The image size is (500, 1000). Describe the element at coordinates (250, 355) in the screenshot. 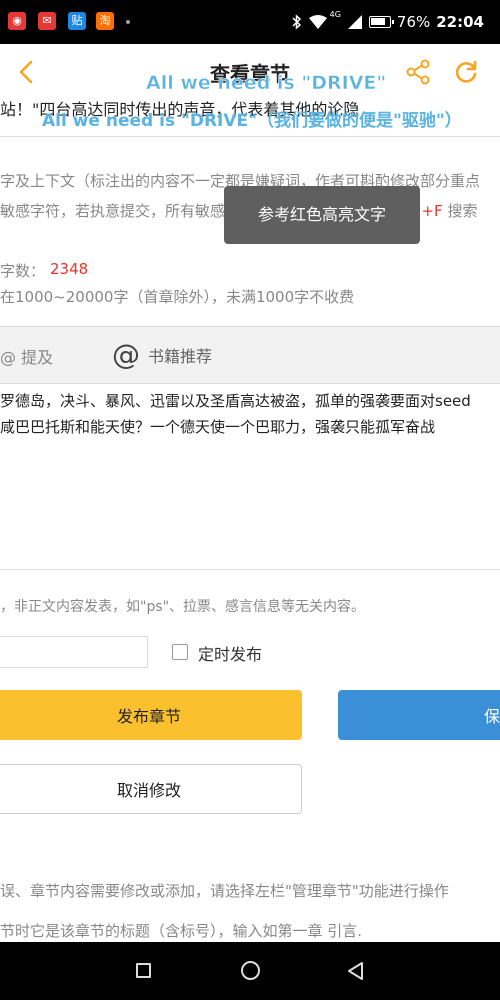

I see `editor-toolbar: @ 提及 @ 书籍推荐` at that location.